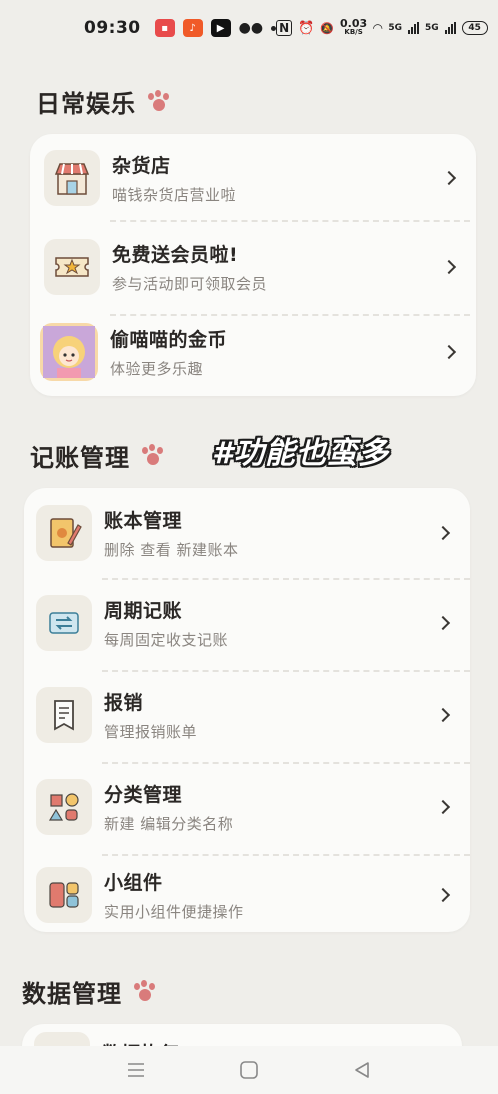 This screenshot has height=1094, width=498. I want to click on ticket-icon, so click(72, 267).